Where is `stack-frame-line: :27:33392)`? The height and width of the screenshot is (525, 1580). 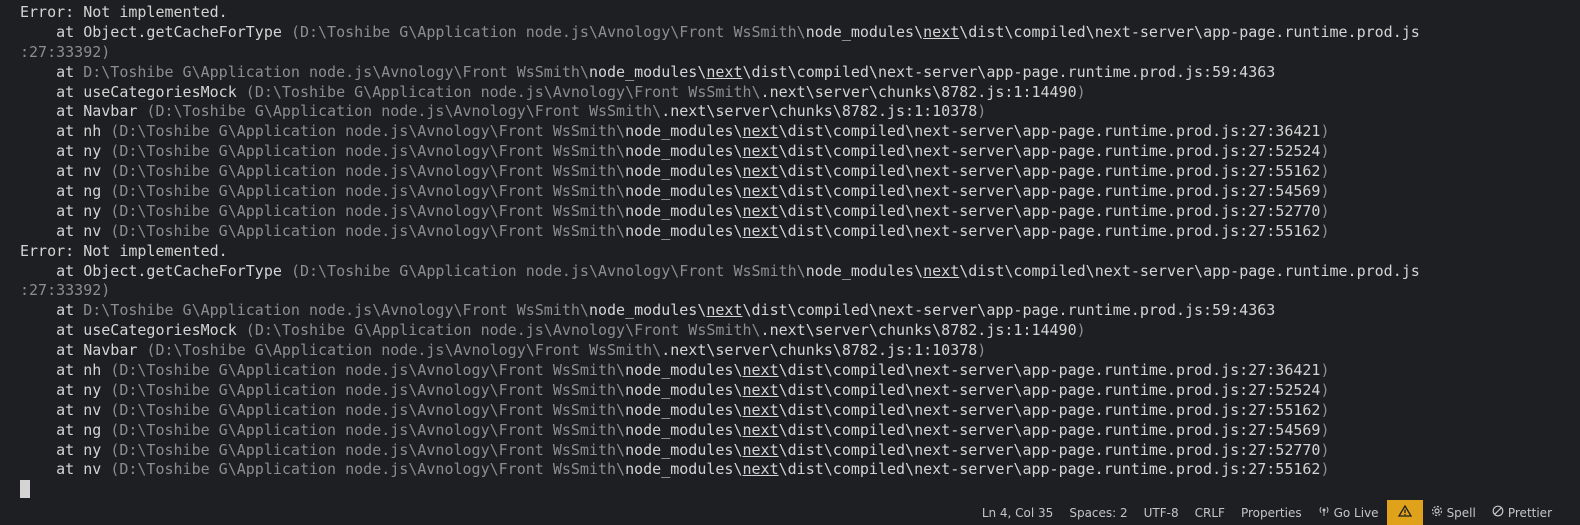
stack-frame-line: :27:33392) is located at coordinates (720, 291).